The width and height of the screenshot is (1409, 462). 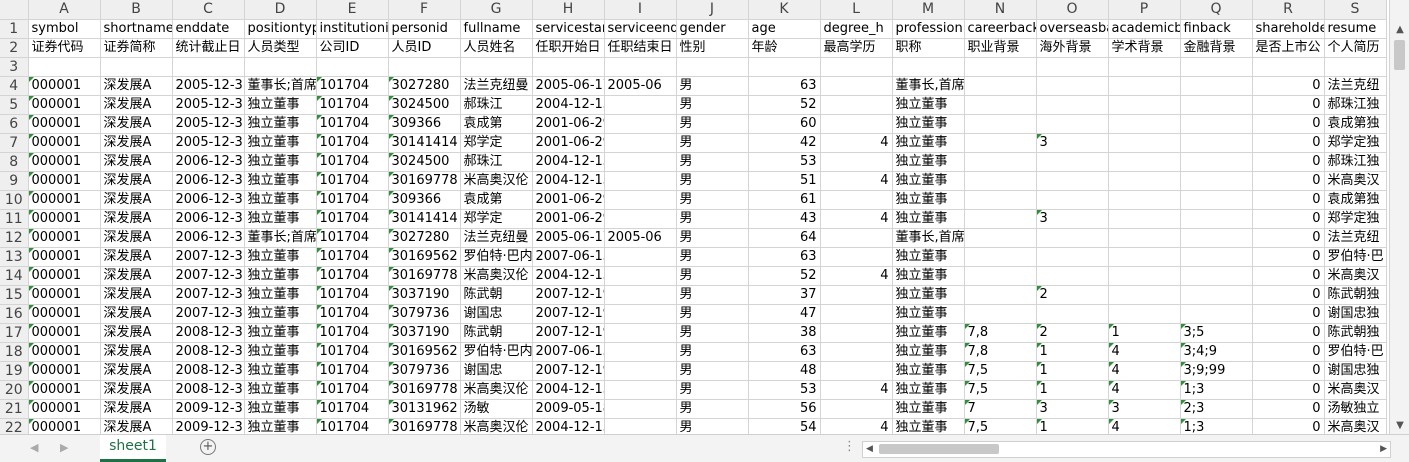 I want to click on cell-j13: 男, so click(x=712, y=257).